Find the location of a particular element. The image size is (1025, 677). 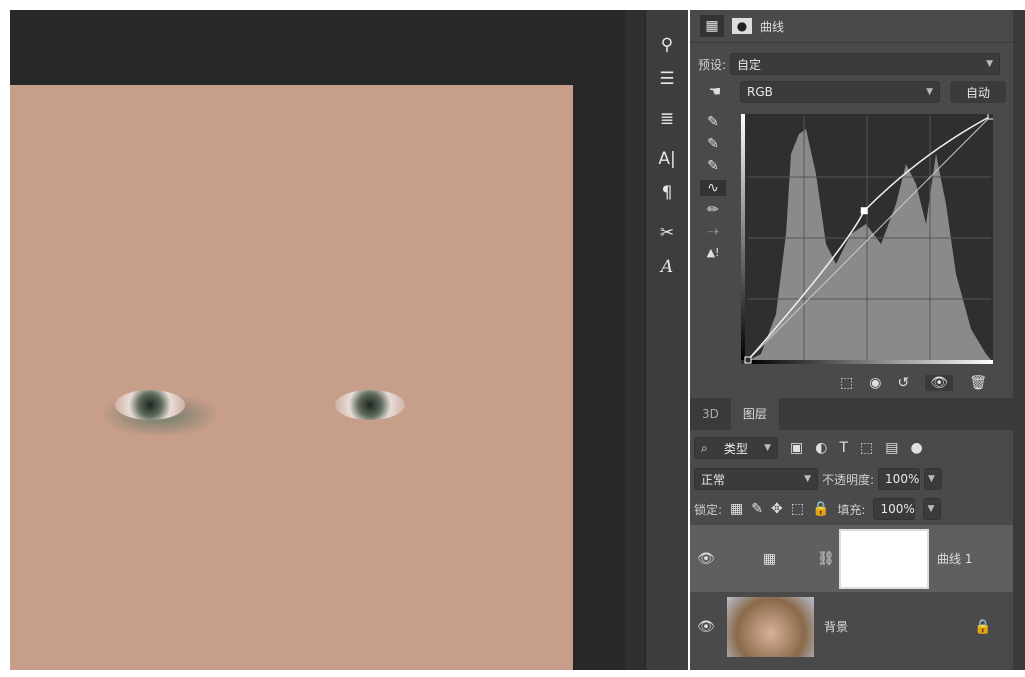

filter-adjustment-icon: ◐ is located at coordinates (821, 448).